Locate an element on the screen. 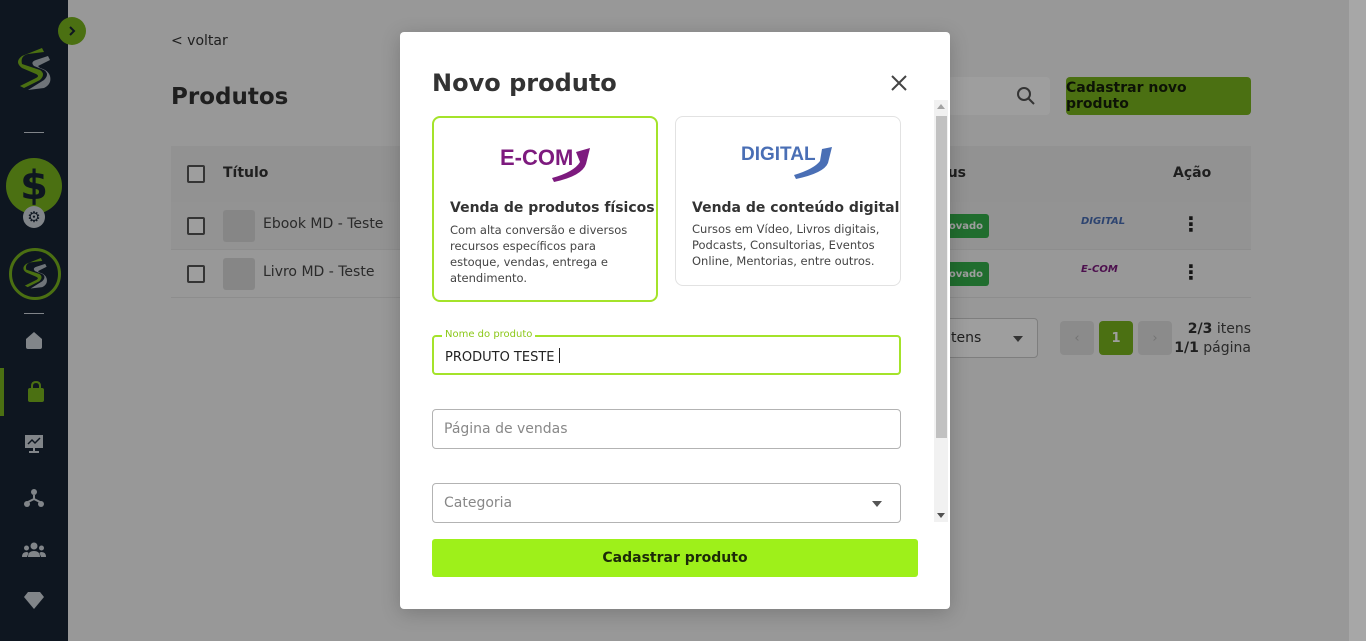  close-icon is located at coordinates (899, 83).